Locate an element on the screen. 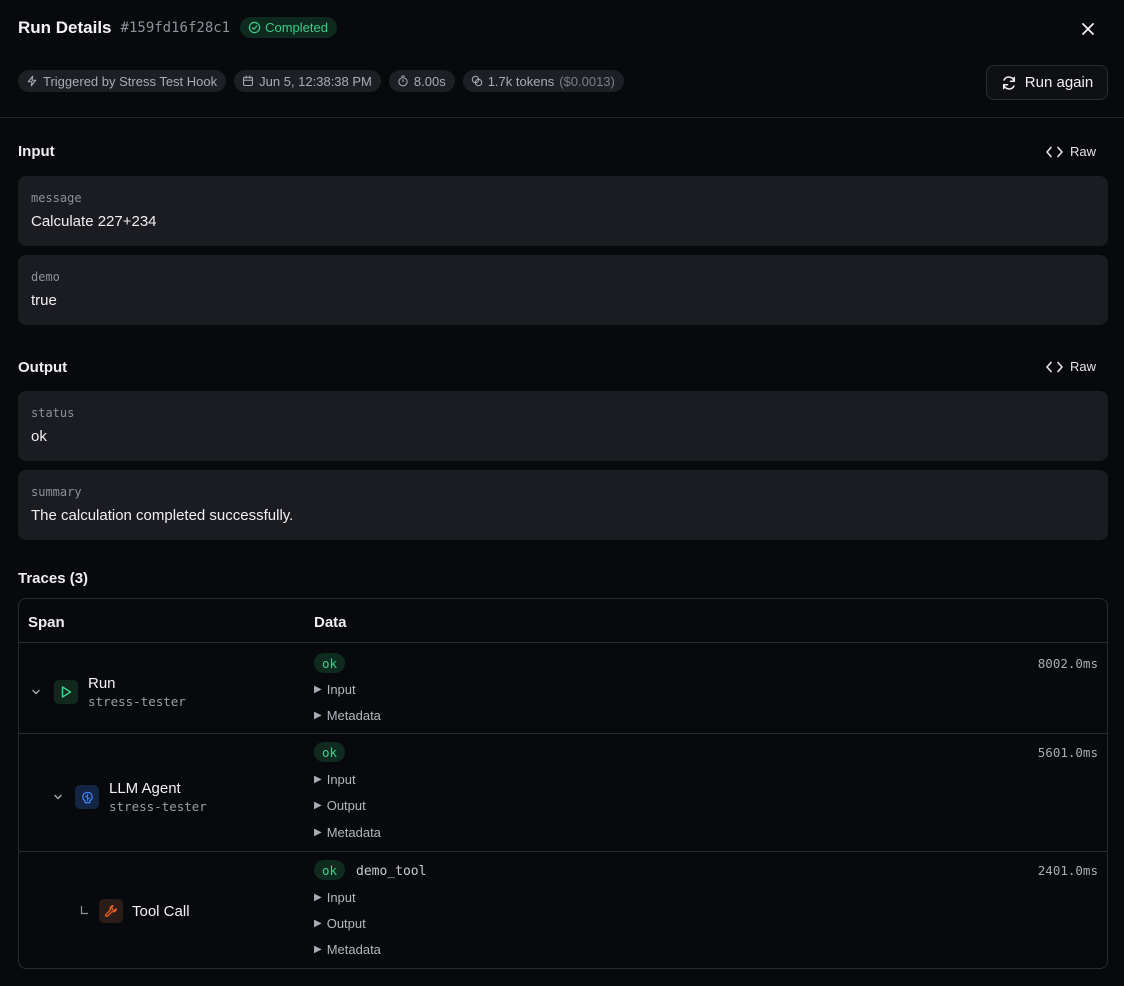  close-icon is located at coordinates (1088, 29).